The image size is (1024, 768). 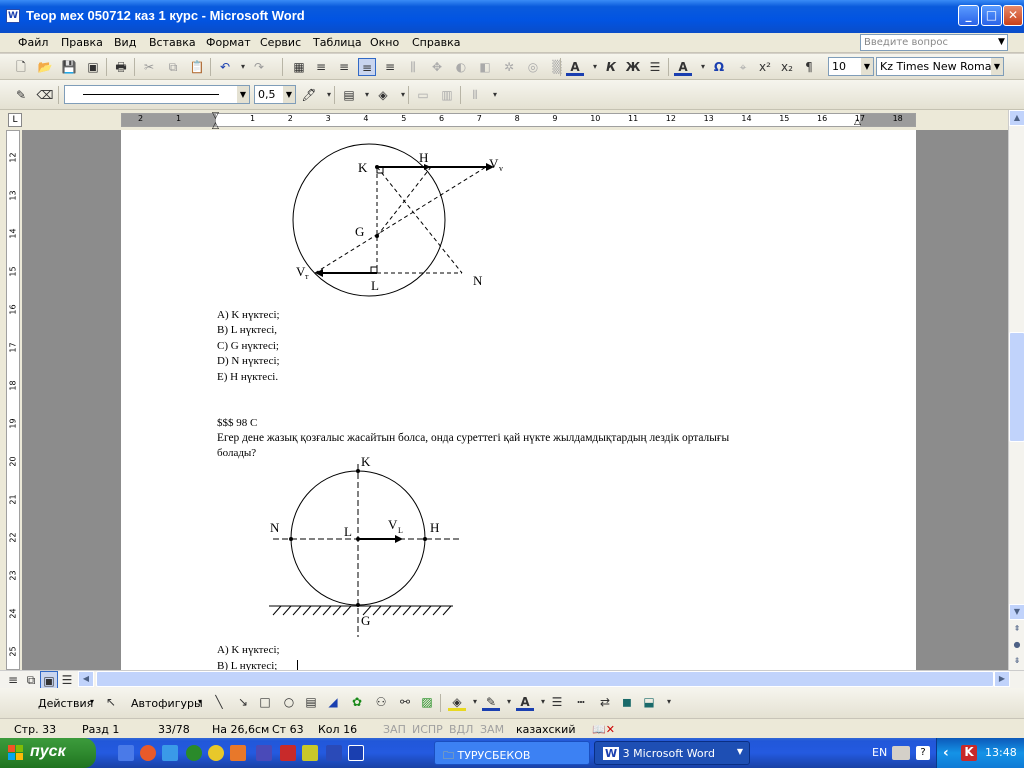 I want to click on quicklaunch-browser-icon, so click(x=148, y=753).